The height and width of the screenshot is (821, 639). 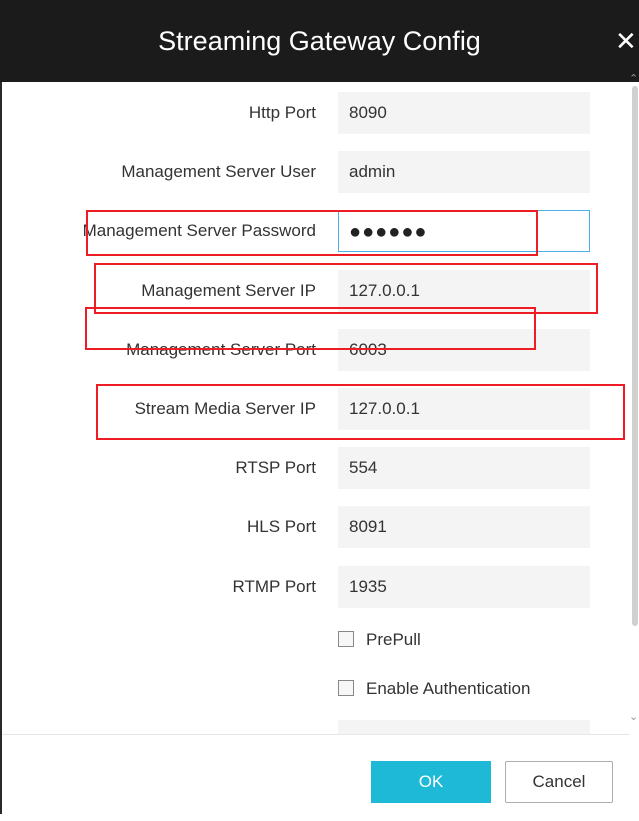 I want to click on scroll-down-icon: ⌄, so click(x=633, y=716).